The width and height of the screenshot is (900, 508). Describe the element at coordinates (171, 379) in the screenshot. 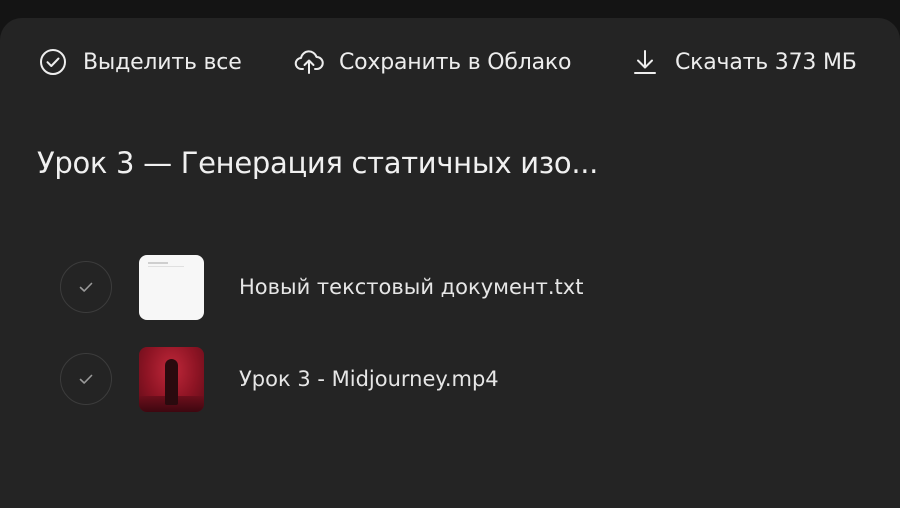

I see `video-file-thumbnail` at that location.